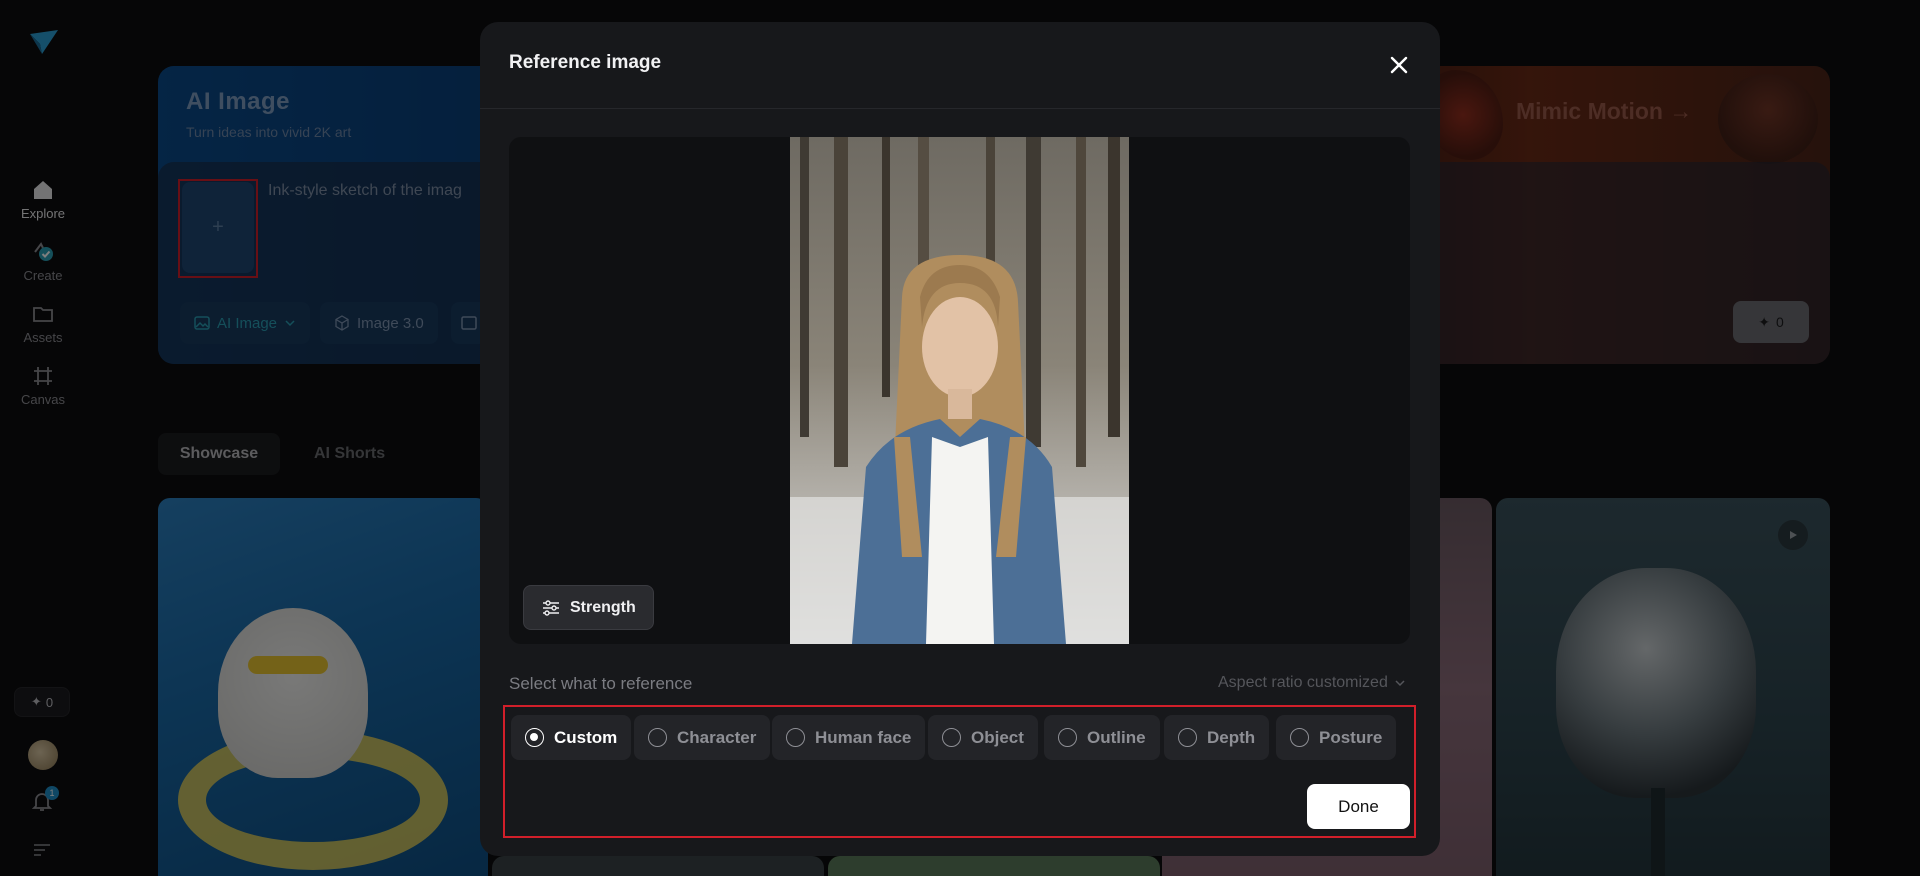 This screenshot has height=876, width=1920. What do you see at coordinates (1351, 737) in the screenshot?
I see `option-label: Posture` at bounding box center [1351, 737].